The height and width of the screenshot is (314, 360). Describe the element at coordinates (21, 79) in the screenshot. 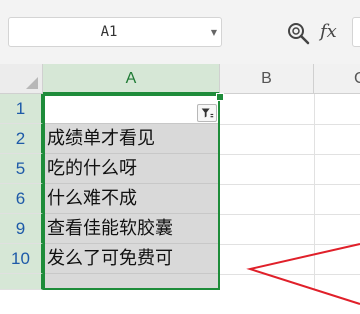

I see `select-all-button` at that location.